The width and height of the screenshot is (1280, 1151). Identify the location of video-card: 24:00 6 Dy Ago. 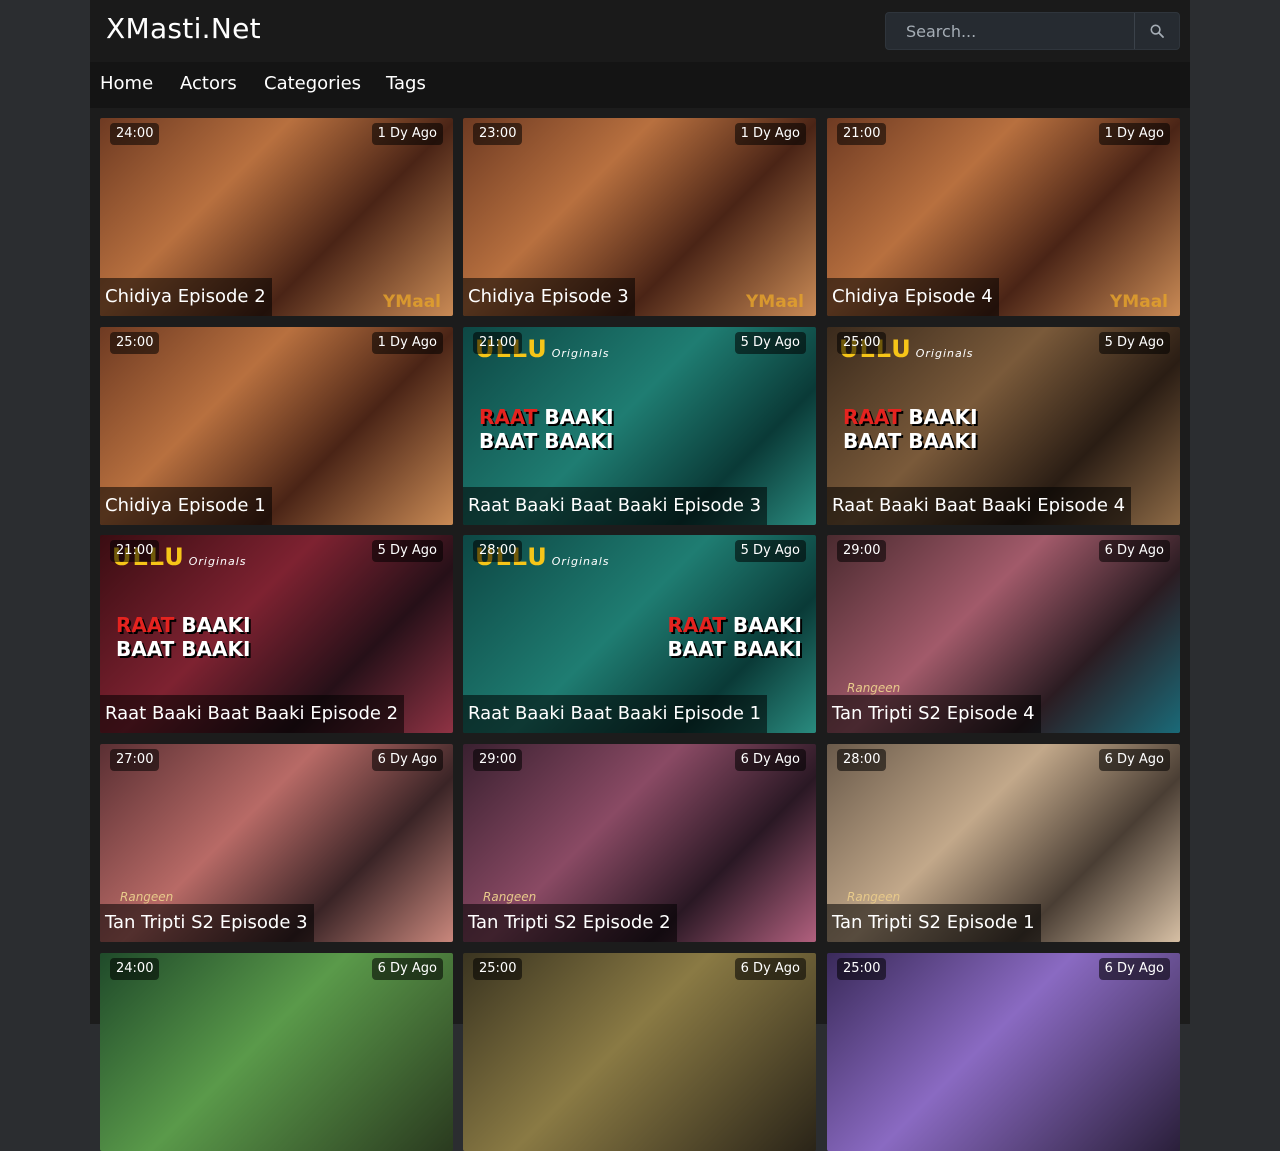
(276, 1052).